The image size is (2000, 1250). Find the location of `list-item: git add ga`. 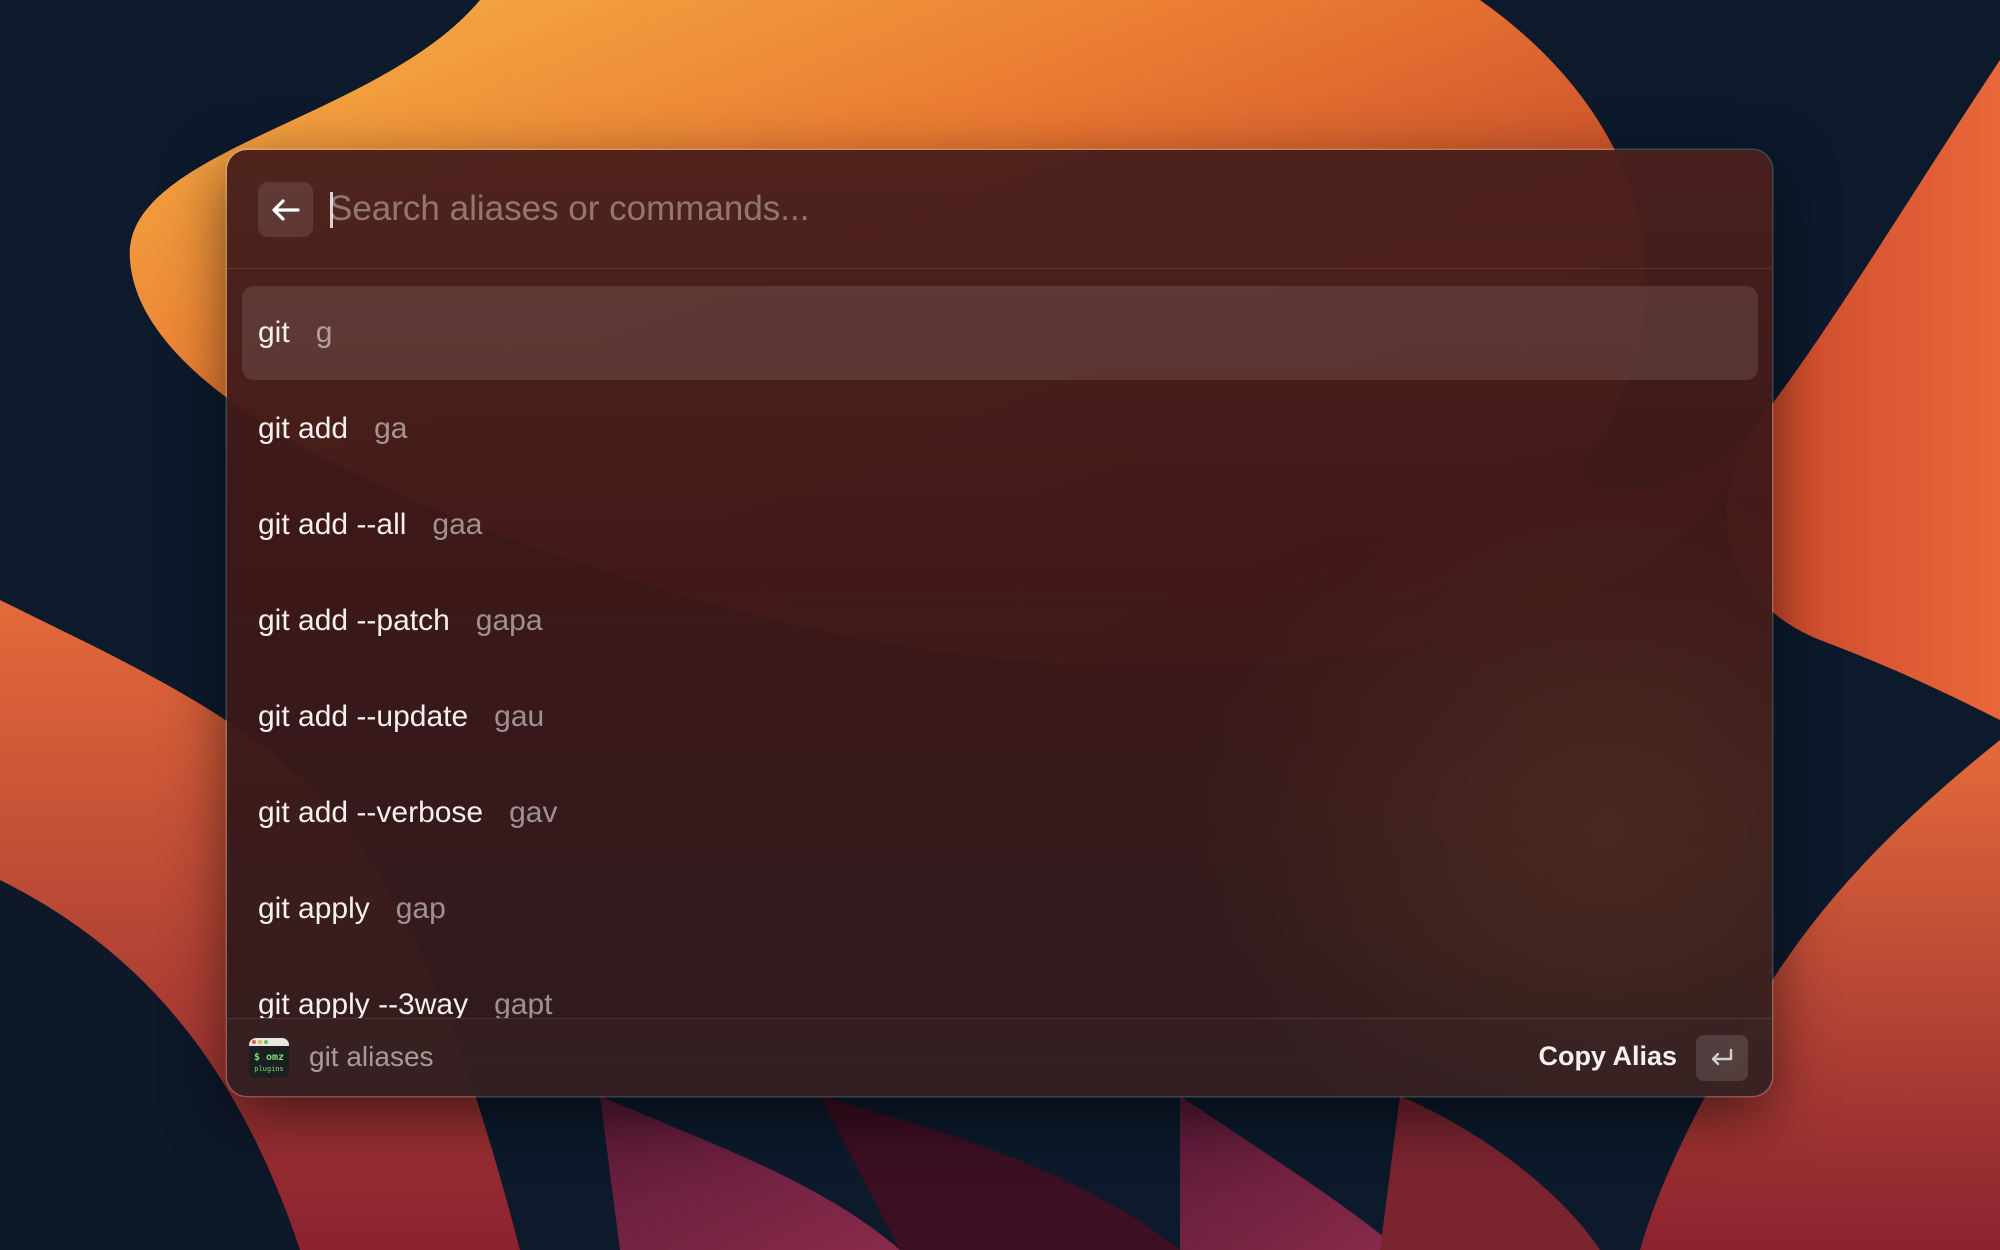

list-item: git add ga is located at coordinates (1000, 429).